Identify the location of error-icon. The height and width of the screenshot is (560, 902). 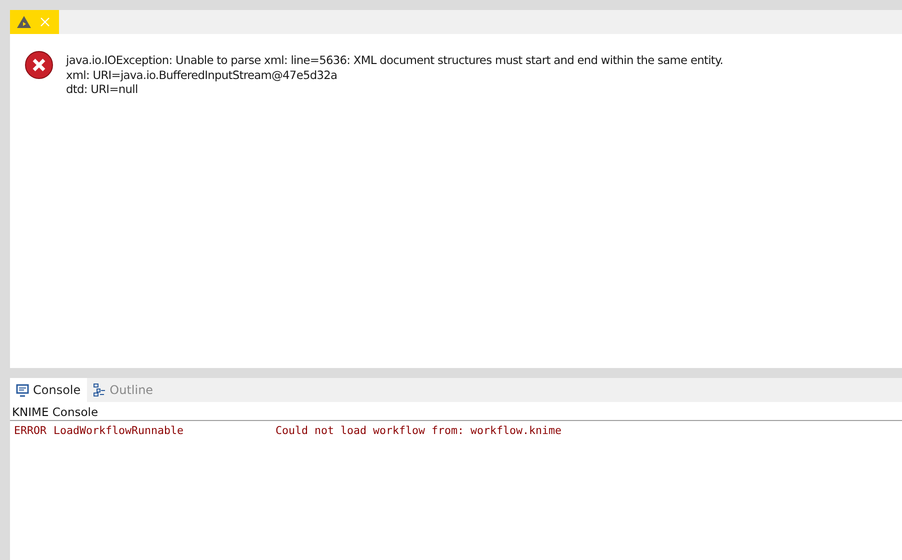
(39, 65).